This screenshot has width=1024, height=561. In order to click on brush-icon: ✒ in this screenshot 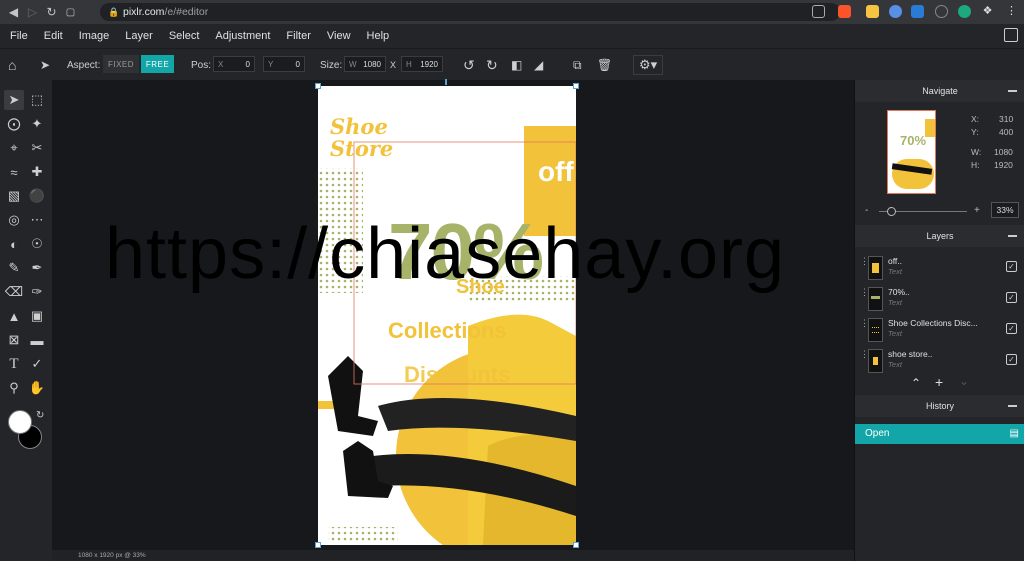, I will do `click(37, 268)`.